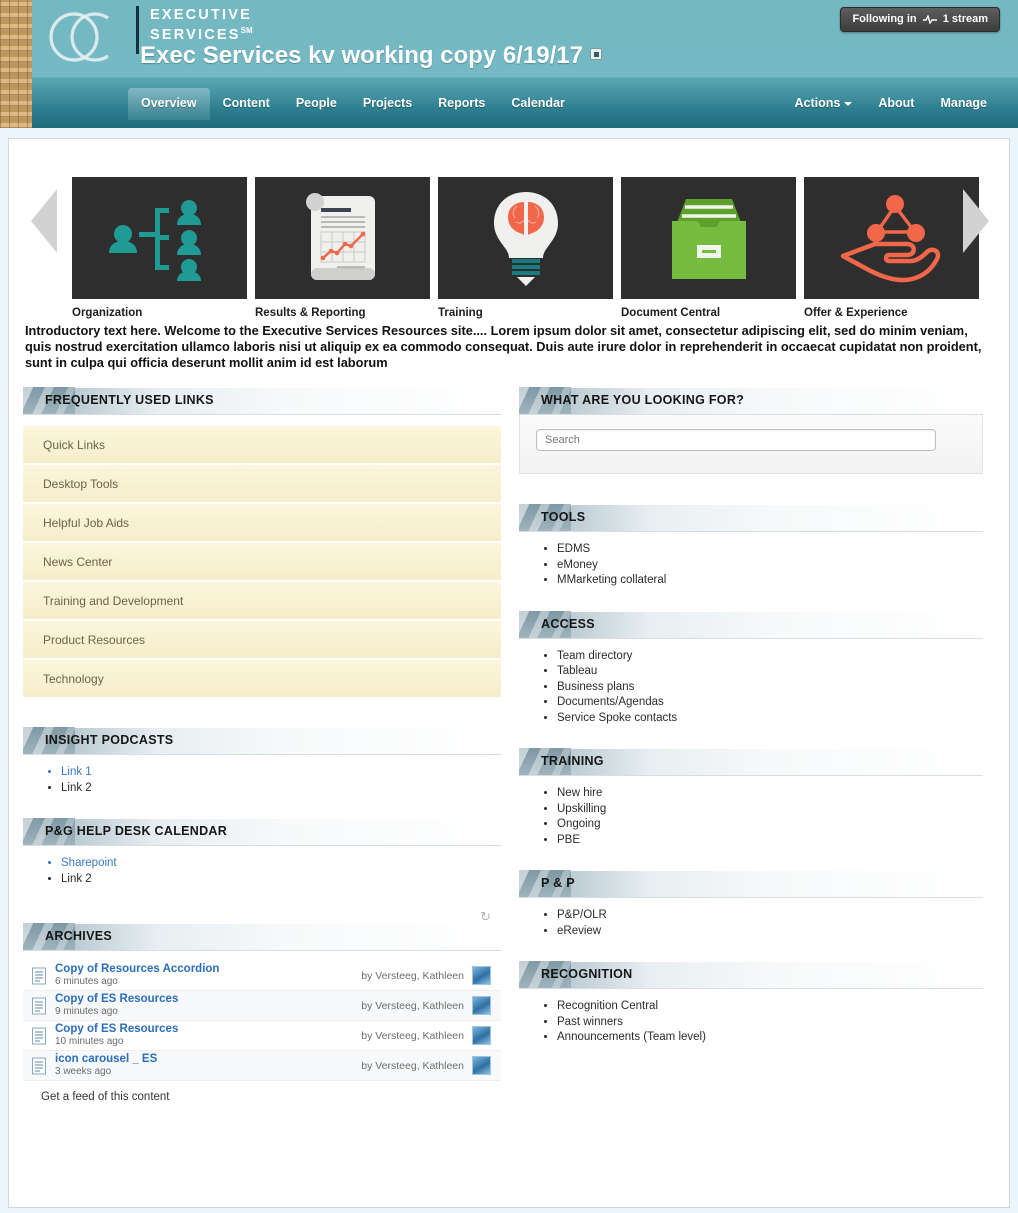  What do you see at coordinates (76, 772) in the screenshot?
I see `podcast-link-1: Link 1` at bounding box center [76, 772].